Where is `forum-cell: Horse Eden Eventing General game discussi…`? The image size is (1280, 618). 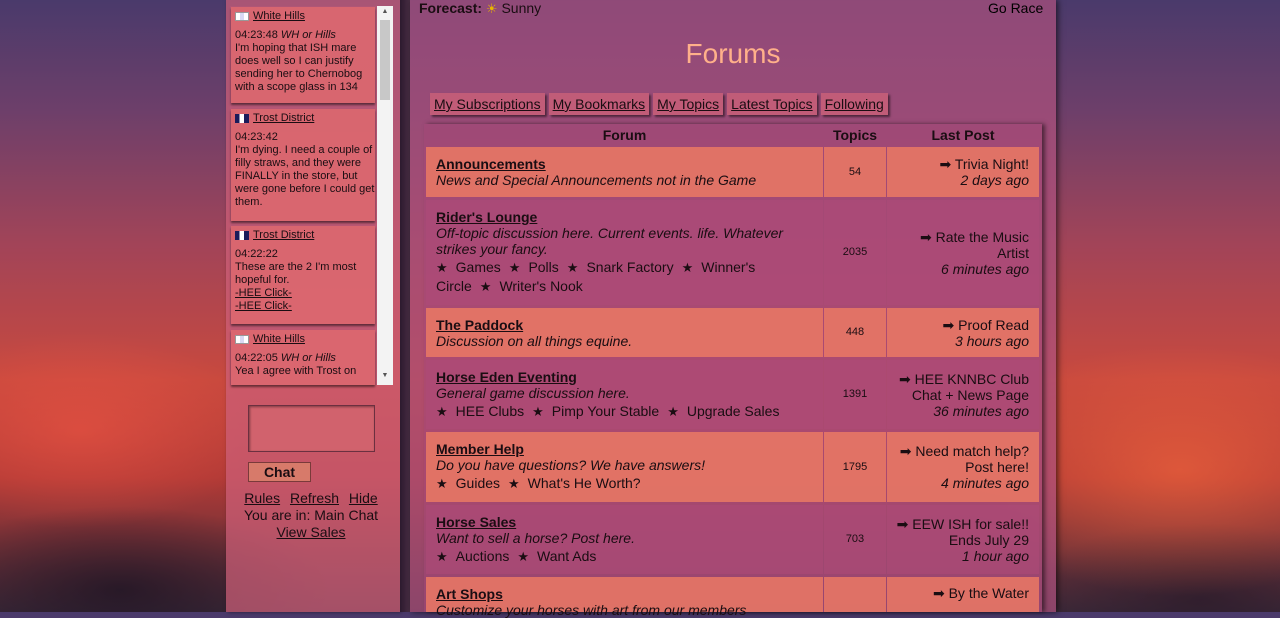
forum-cell: Horse Eden Eventing General game discussi… is located at coordinates (624, 394).